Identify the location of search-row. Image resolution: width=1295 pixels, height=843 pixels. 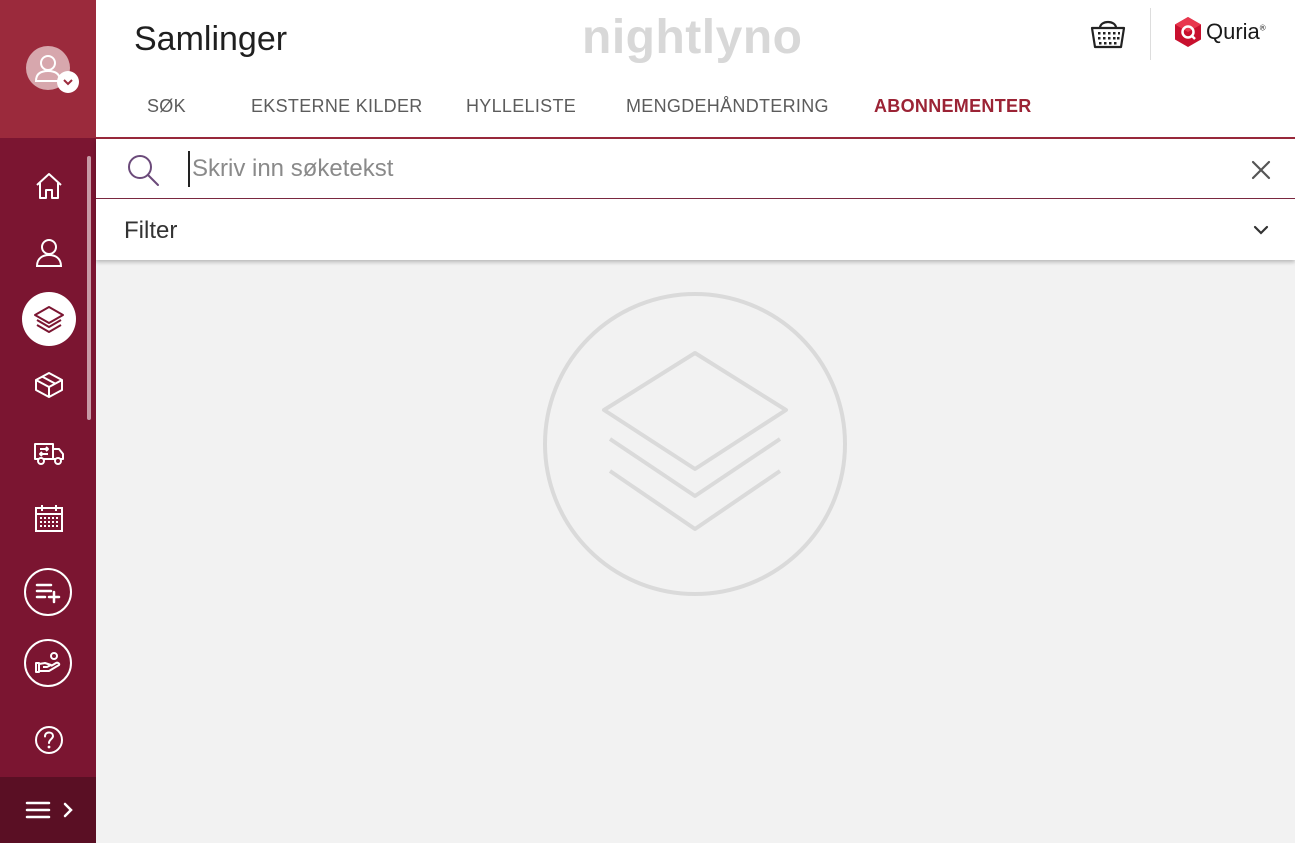
(695, 169).